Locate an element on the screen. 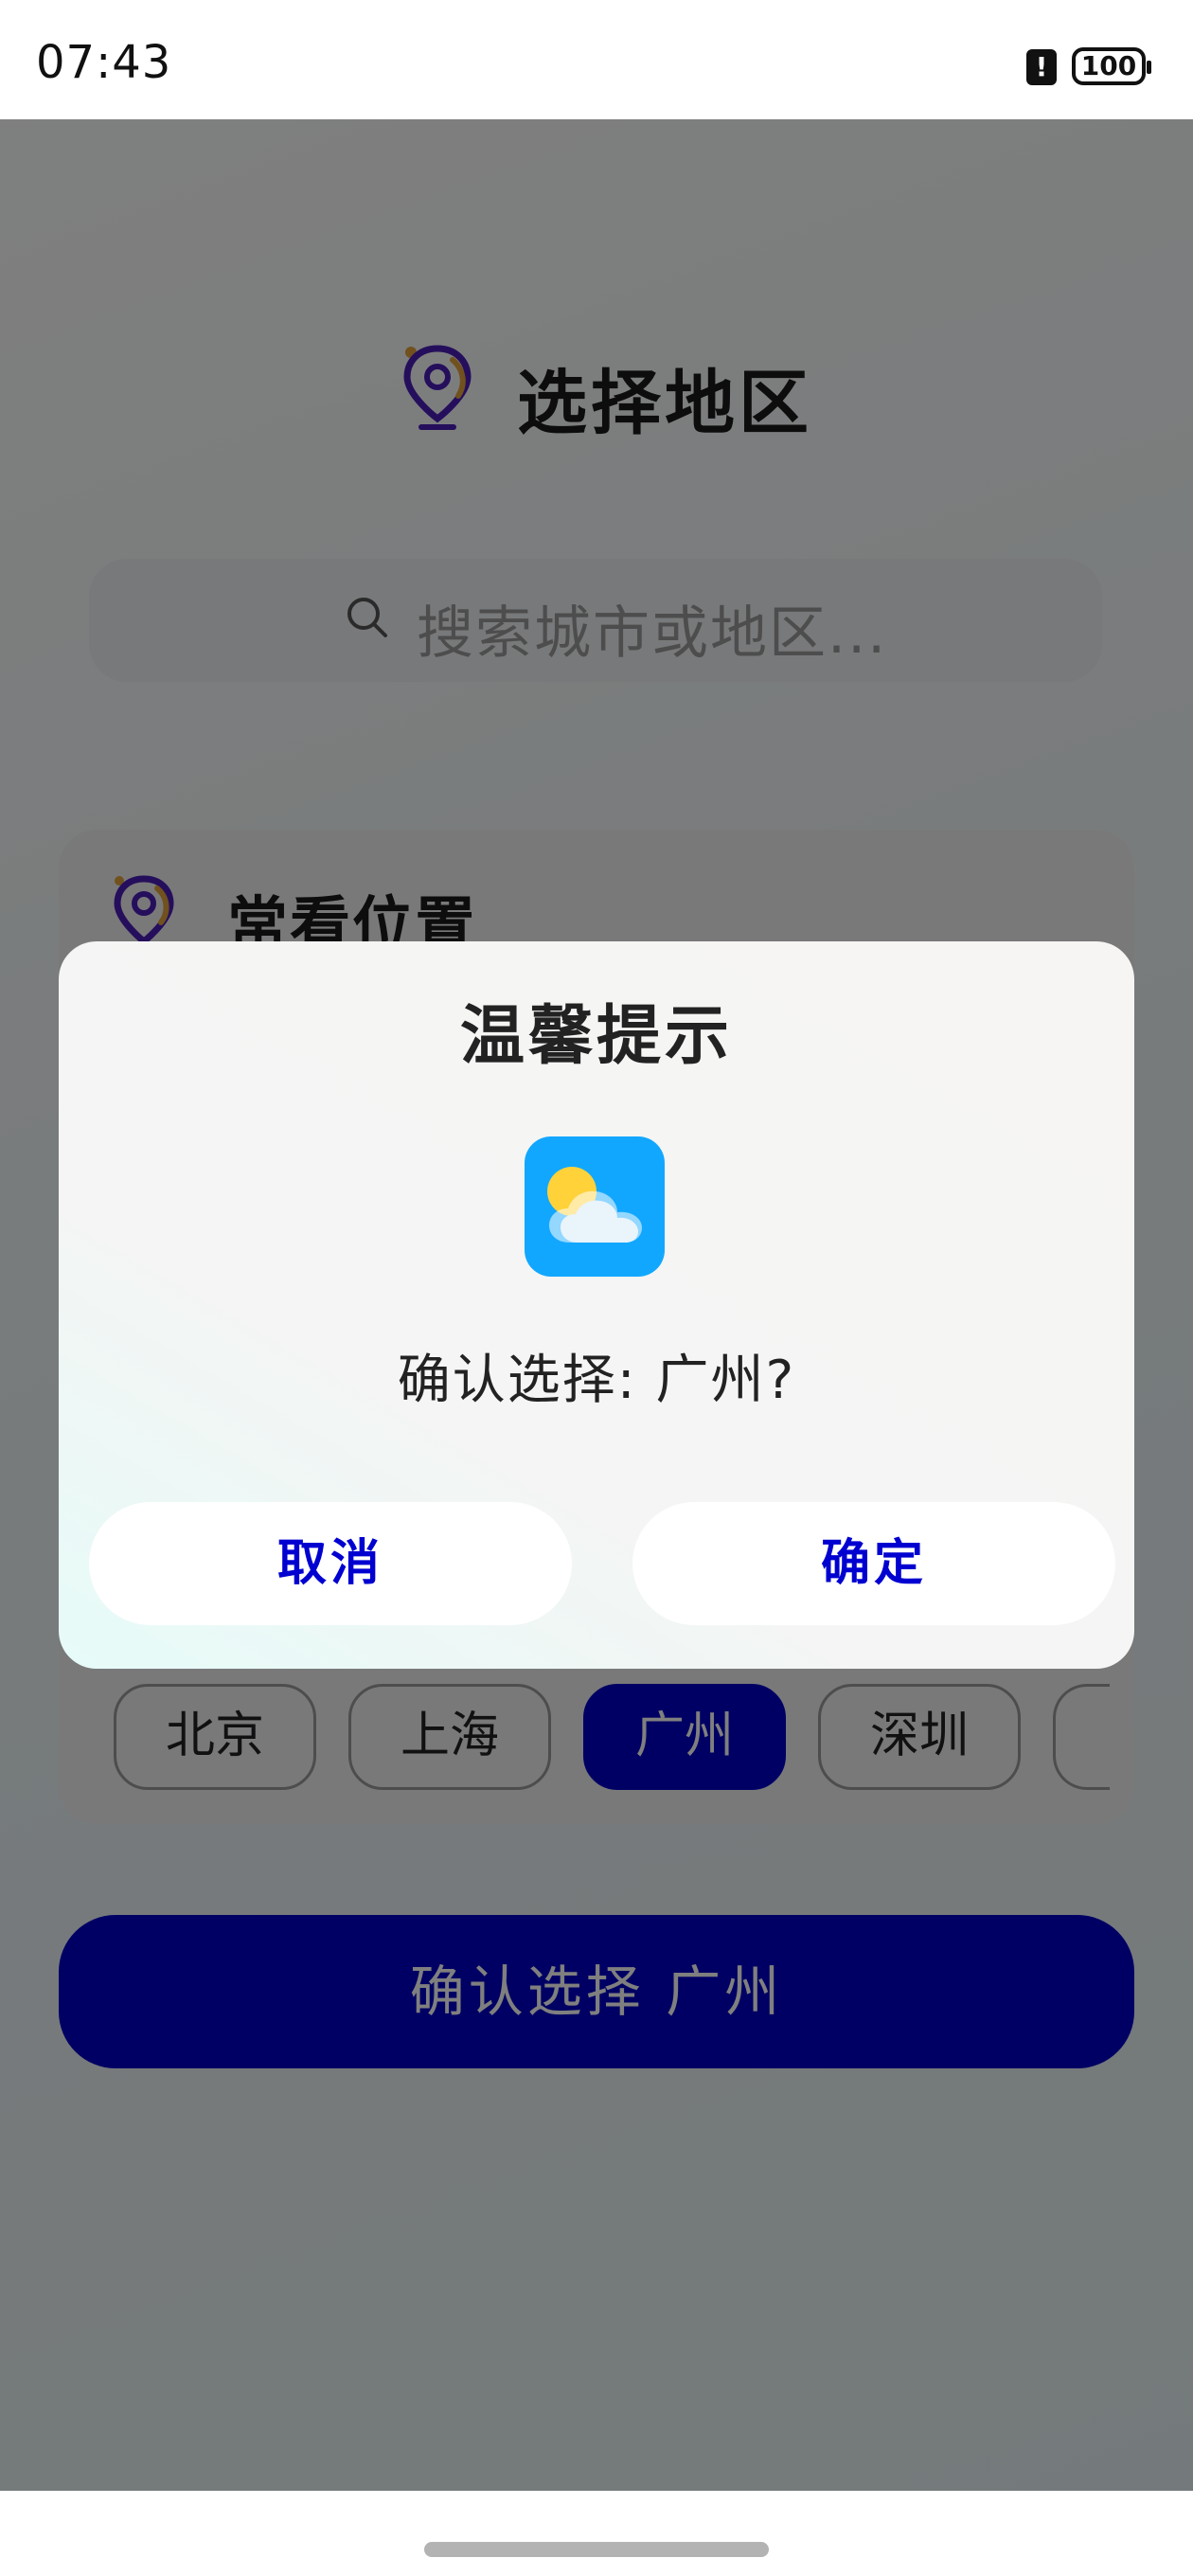  cancel-button: 取消 is located at coordinates (330, 1563).